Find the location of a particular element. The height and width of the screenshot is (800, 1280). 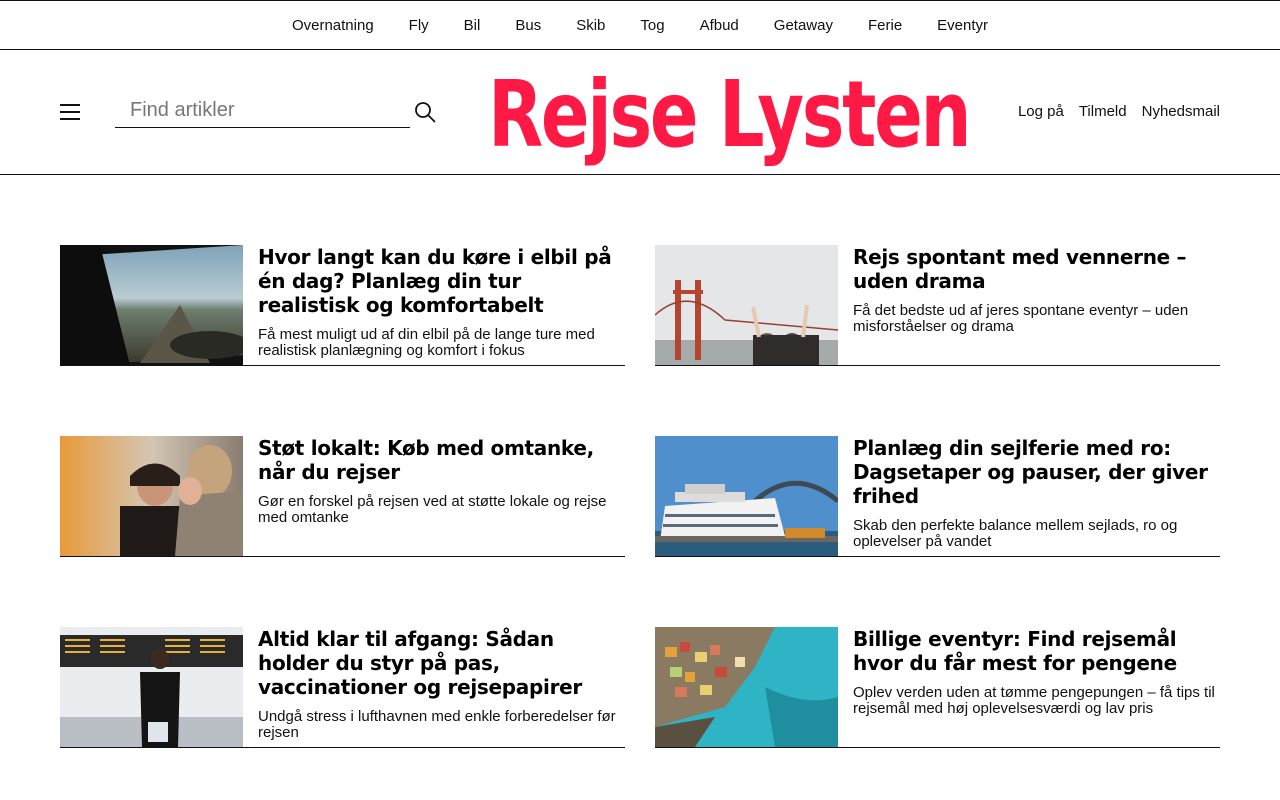

account-links: Log på Tilmeld Nyhedsmail is located at coordinates (1119, 111).